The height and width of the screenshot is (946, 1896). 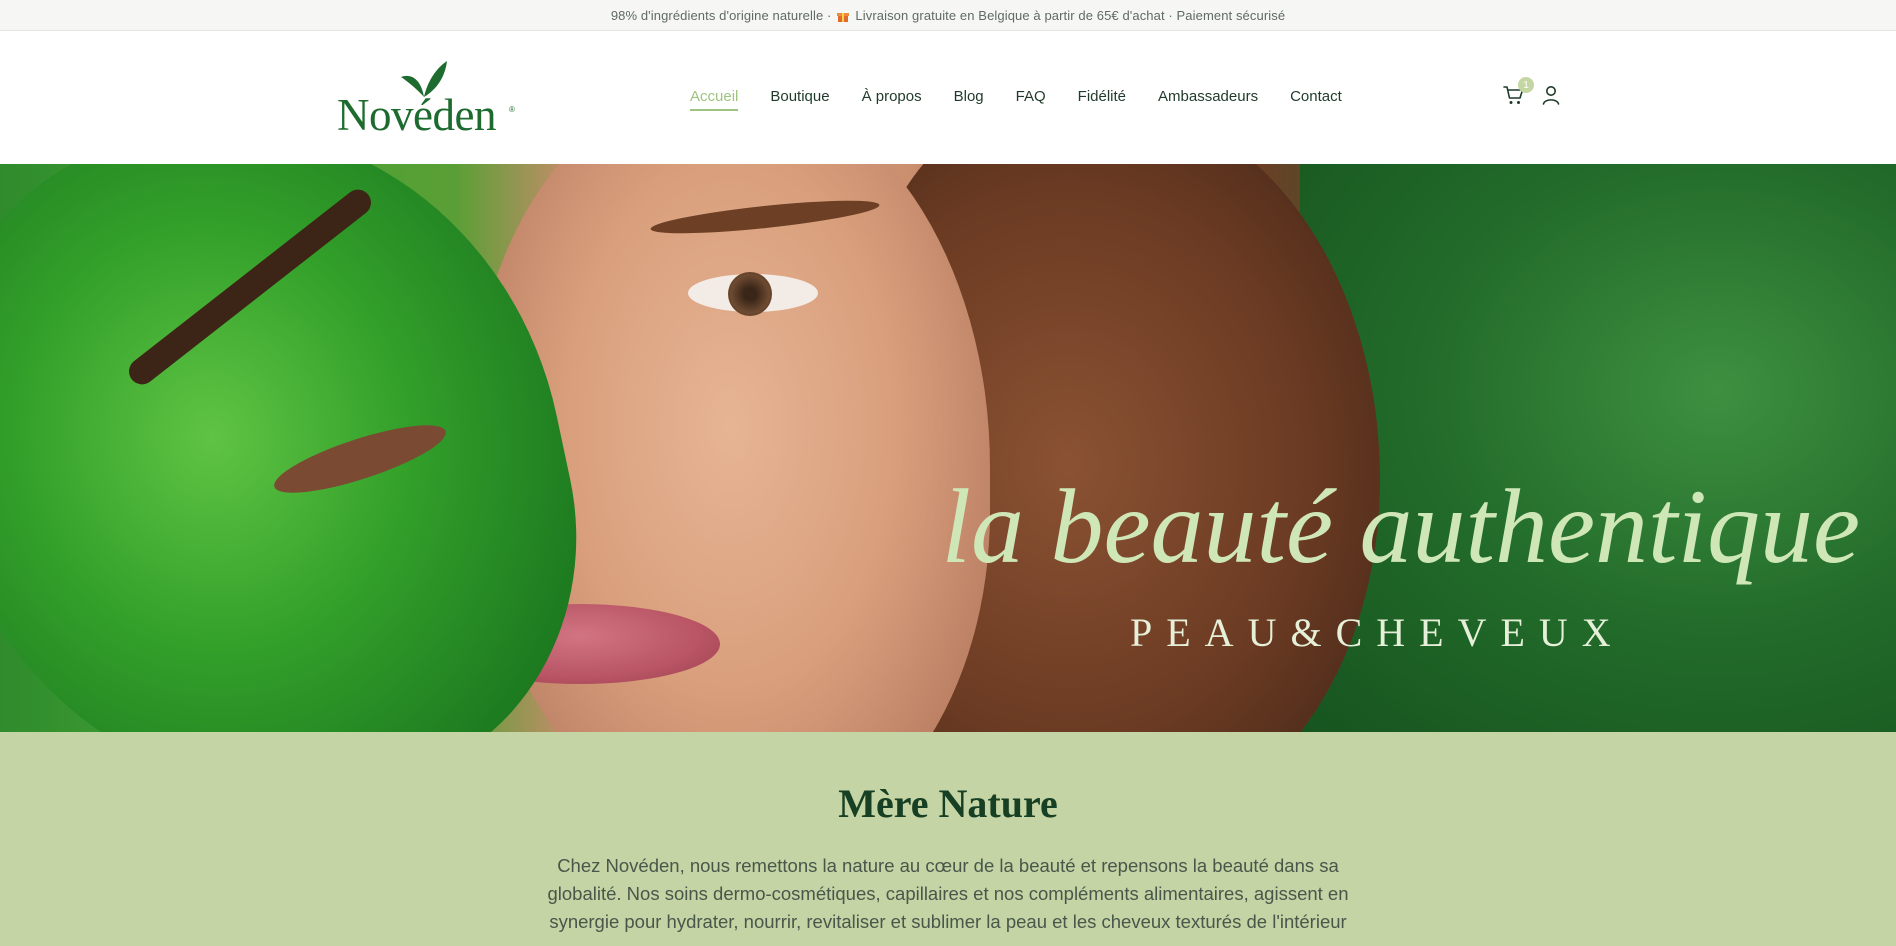 I want to click on header-icons: 1, so click(x=1532, y=92).